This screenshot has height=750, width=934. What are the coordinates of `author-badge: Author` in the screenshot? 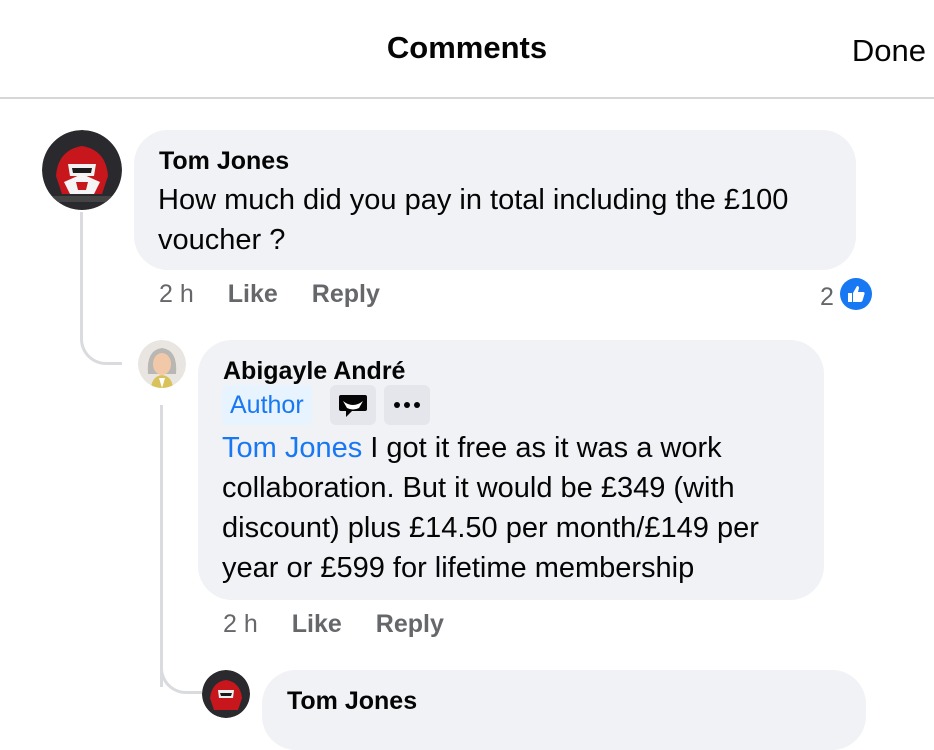 It's located at (267, 405).